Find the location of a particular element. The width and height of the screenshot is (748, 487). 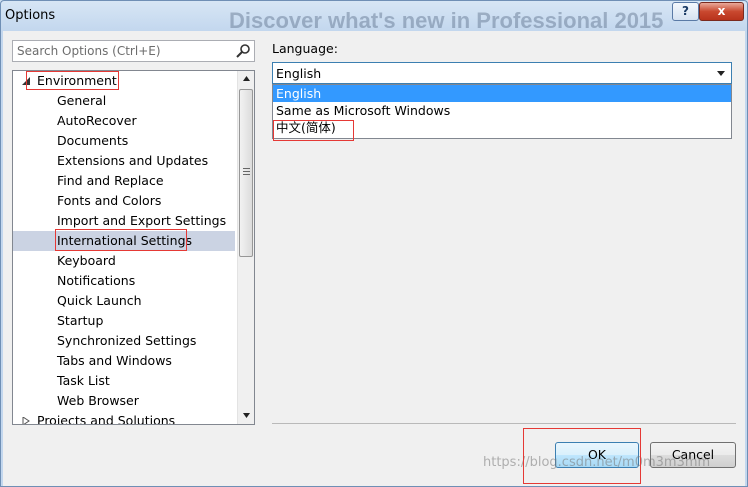

search-options-input: Search Options (Ctrl+E) is located at coordinates (133, 51).